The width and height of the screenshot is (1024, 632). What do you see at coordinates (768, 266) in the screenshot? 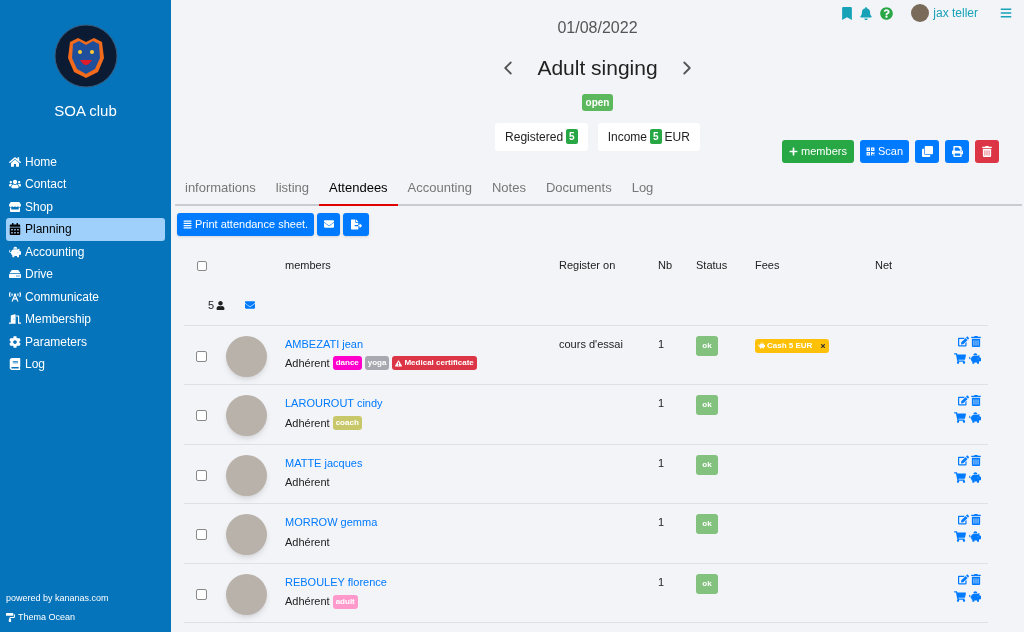
I see `column-header: Fees` at bounding box center [768, 266].